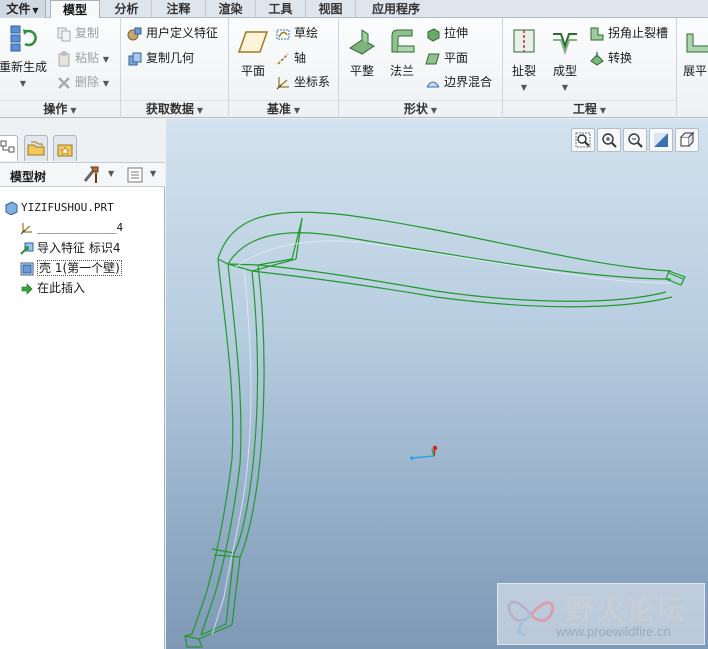 The width and height of the screenshot is (708, 649). I want to click on datum-plane-button: 平面, so click(253, 52).